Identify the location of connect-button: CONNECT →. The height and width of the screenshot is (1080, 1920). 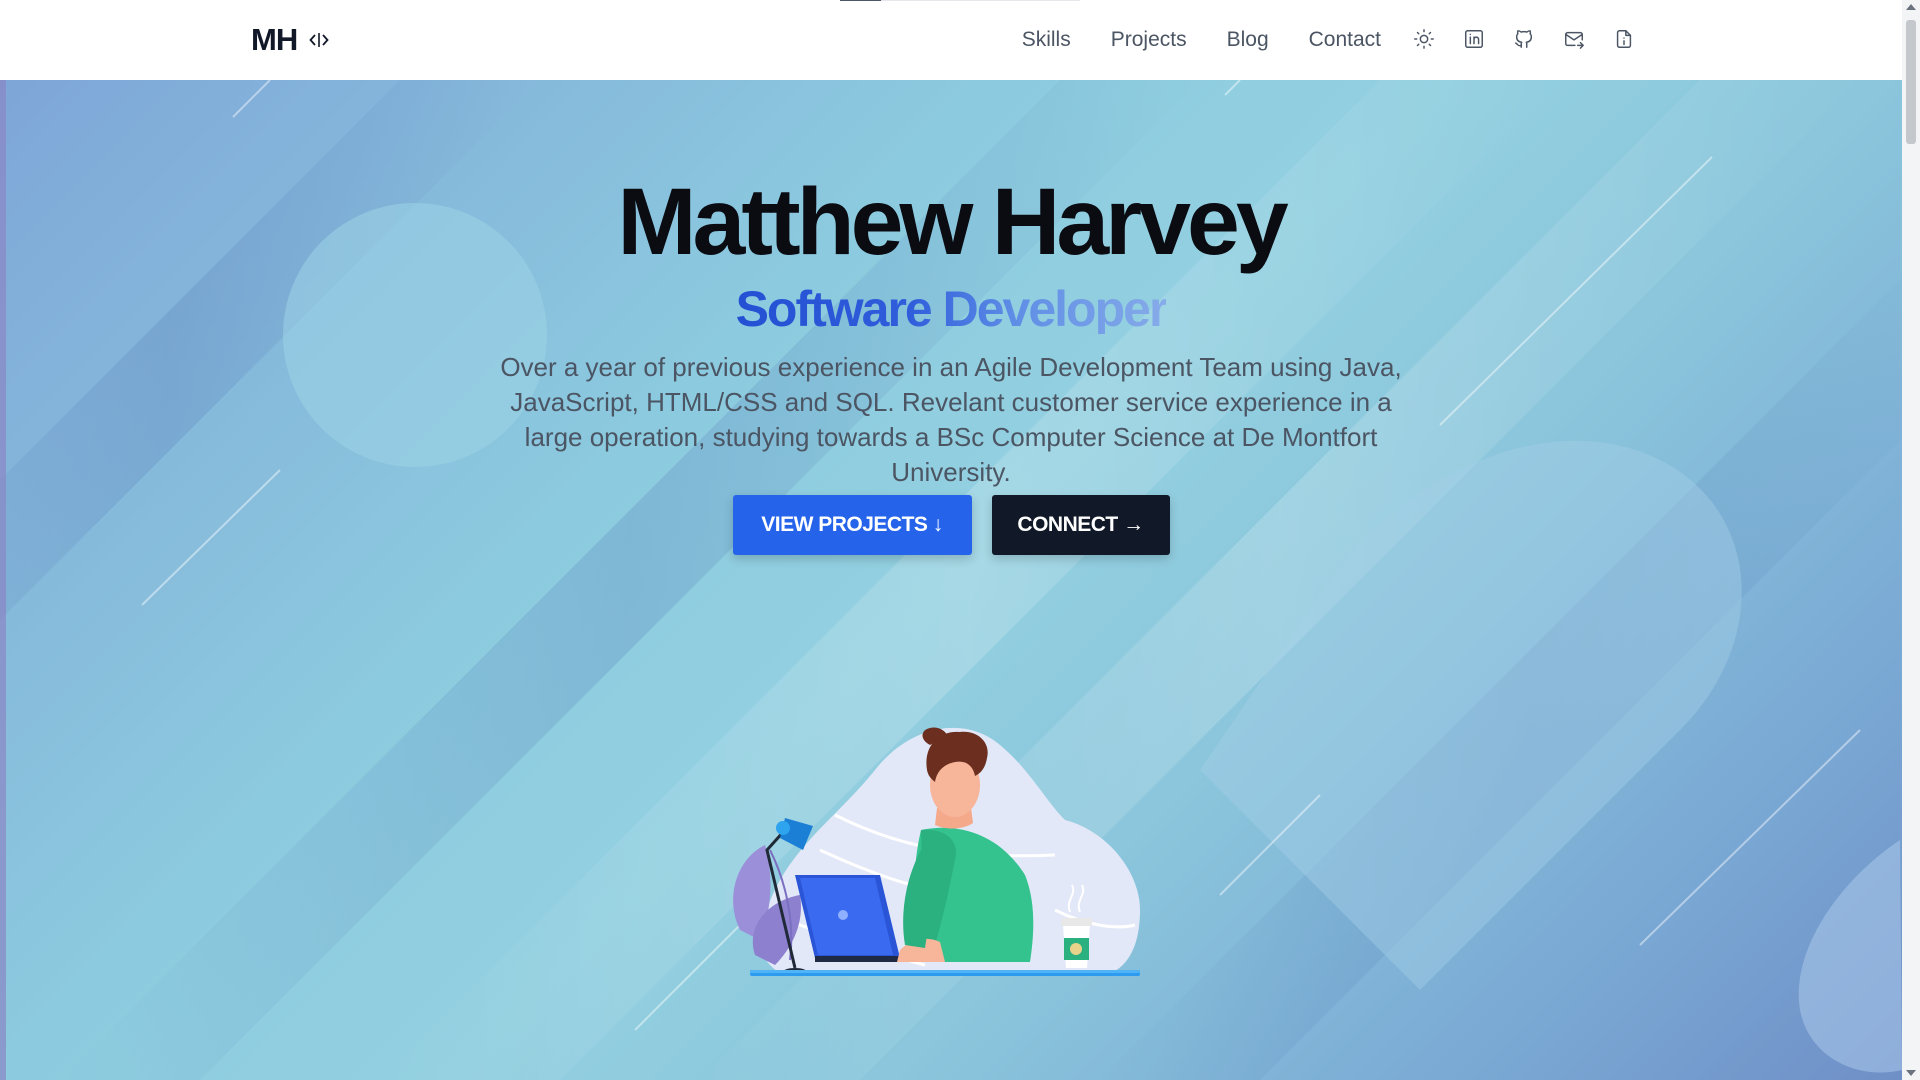
(1080, 525).